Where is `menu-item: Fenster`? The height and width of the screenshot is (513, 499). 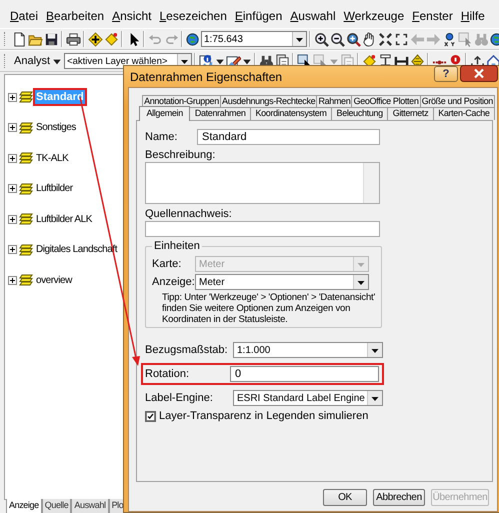
menu-item: Fenster is located at coordinates (432, 16).